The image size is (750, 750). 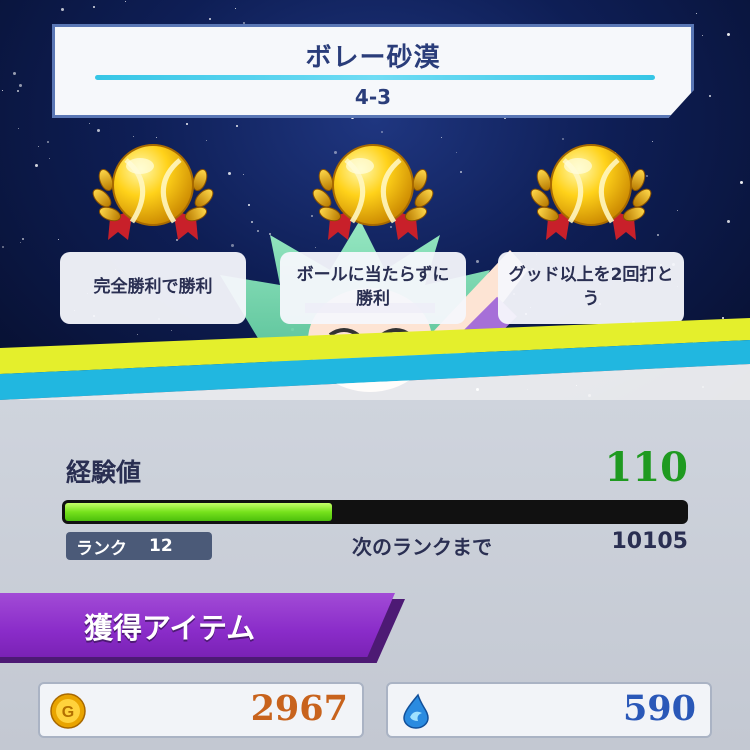 I want to click on next-rank-value: 10105, so click(x=649, y=541).